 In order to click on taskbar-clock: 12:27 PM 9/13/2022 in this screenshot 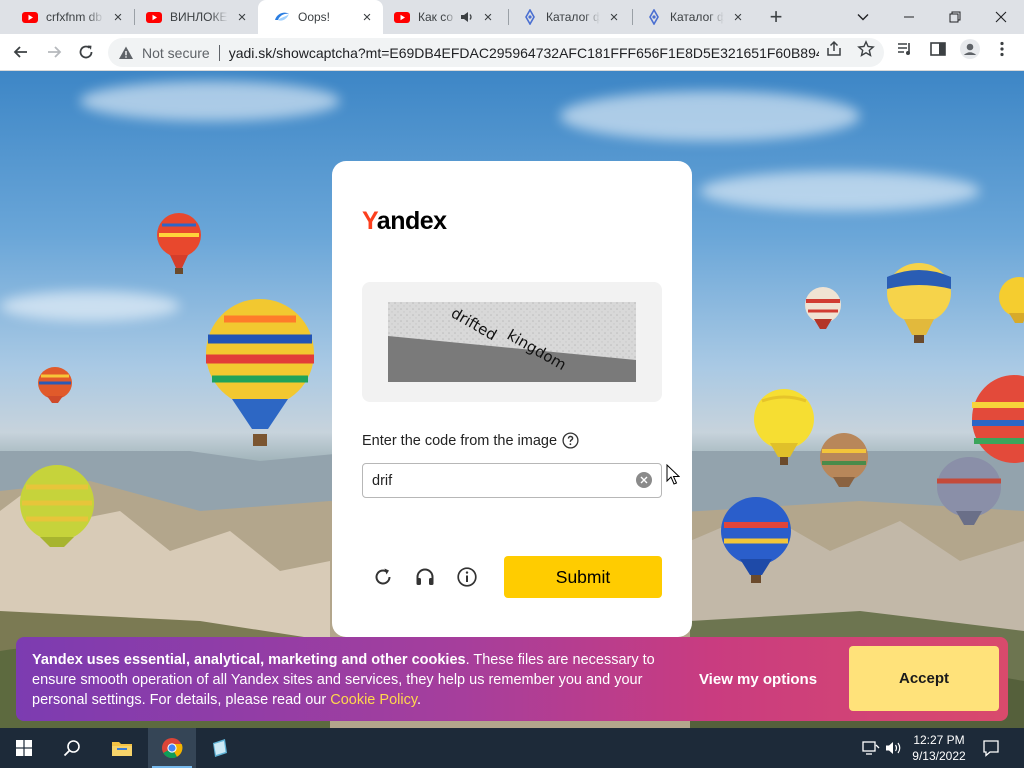, I will do `click(939, 748)`.